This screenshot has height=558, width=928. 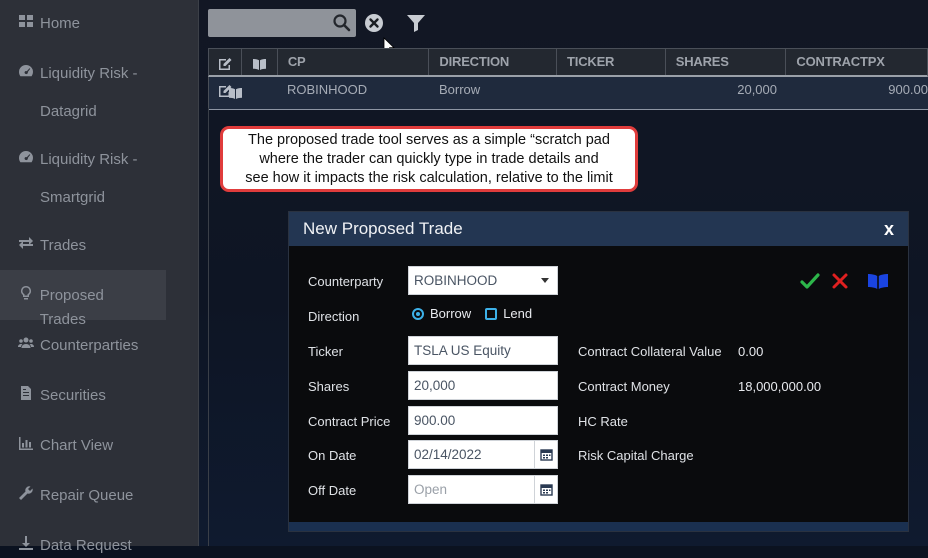 I want to click on sidebar-item-label: Repair Queue, so click(x=87, y=495).